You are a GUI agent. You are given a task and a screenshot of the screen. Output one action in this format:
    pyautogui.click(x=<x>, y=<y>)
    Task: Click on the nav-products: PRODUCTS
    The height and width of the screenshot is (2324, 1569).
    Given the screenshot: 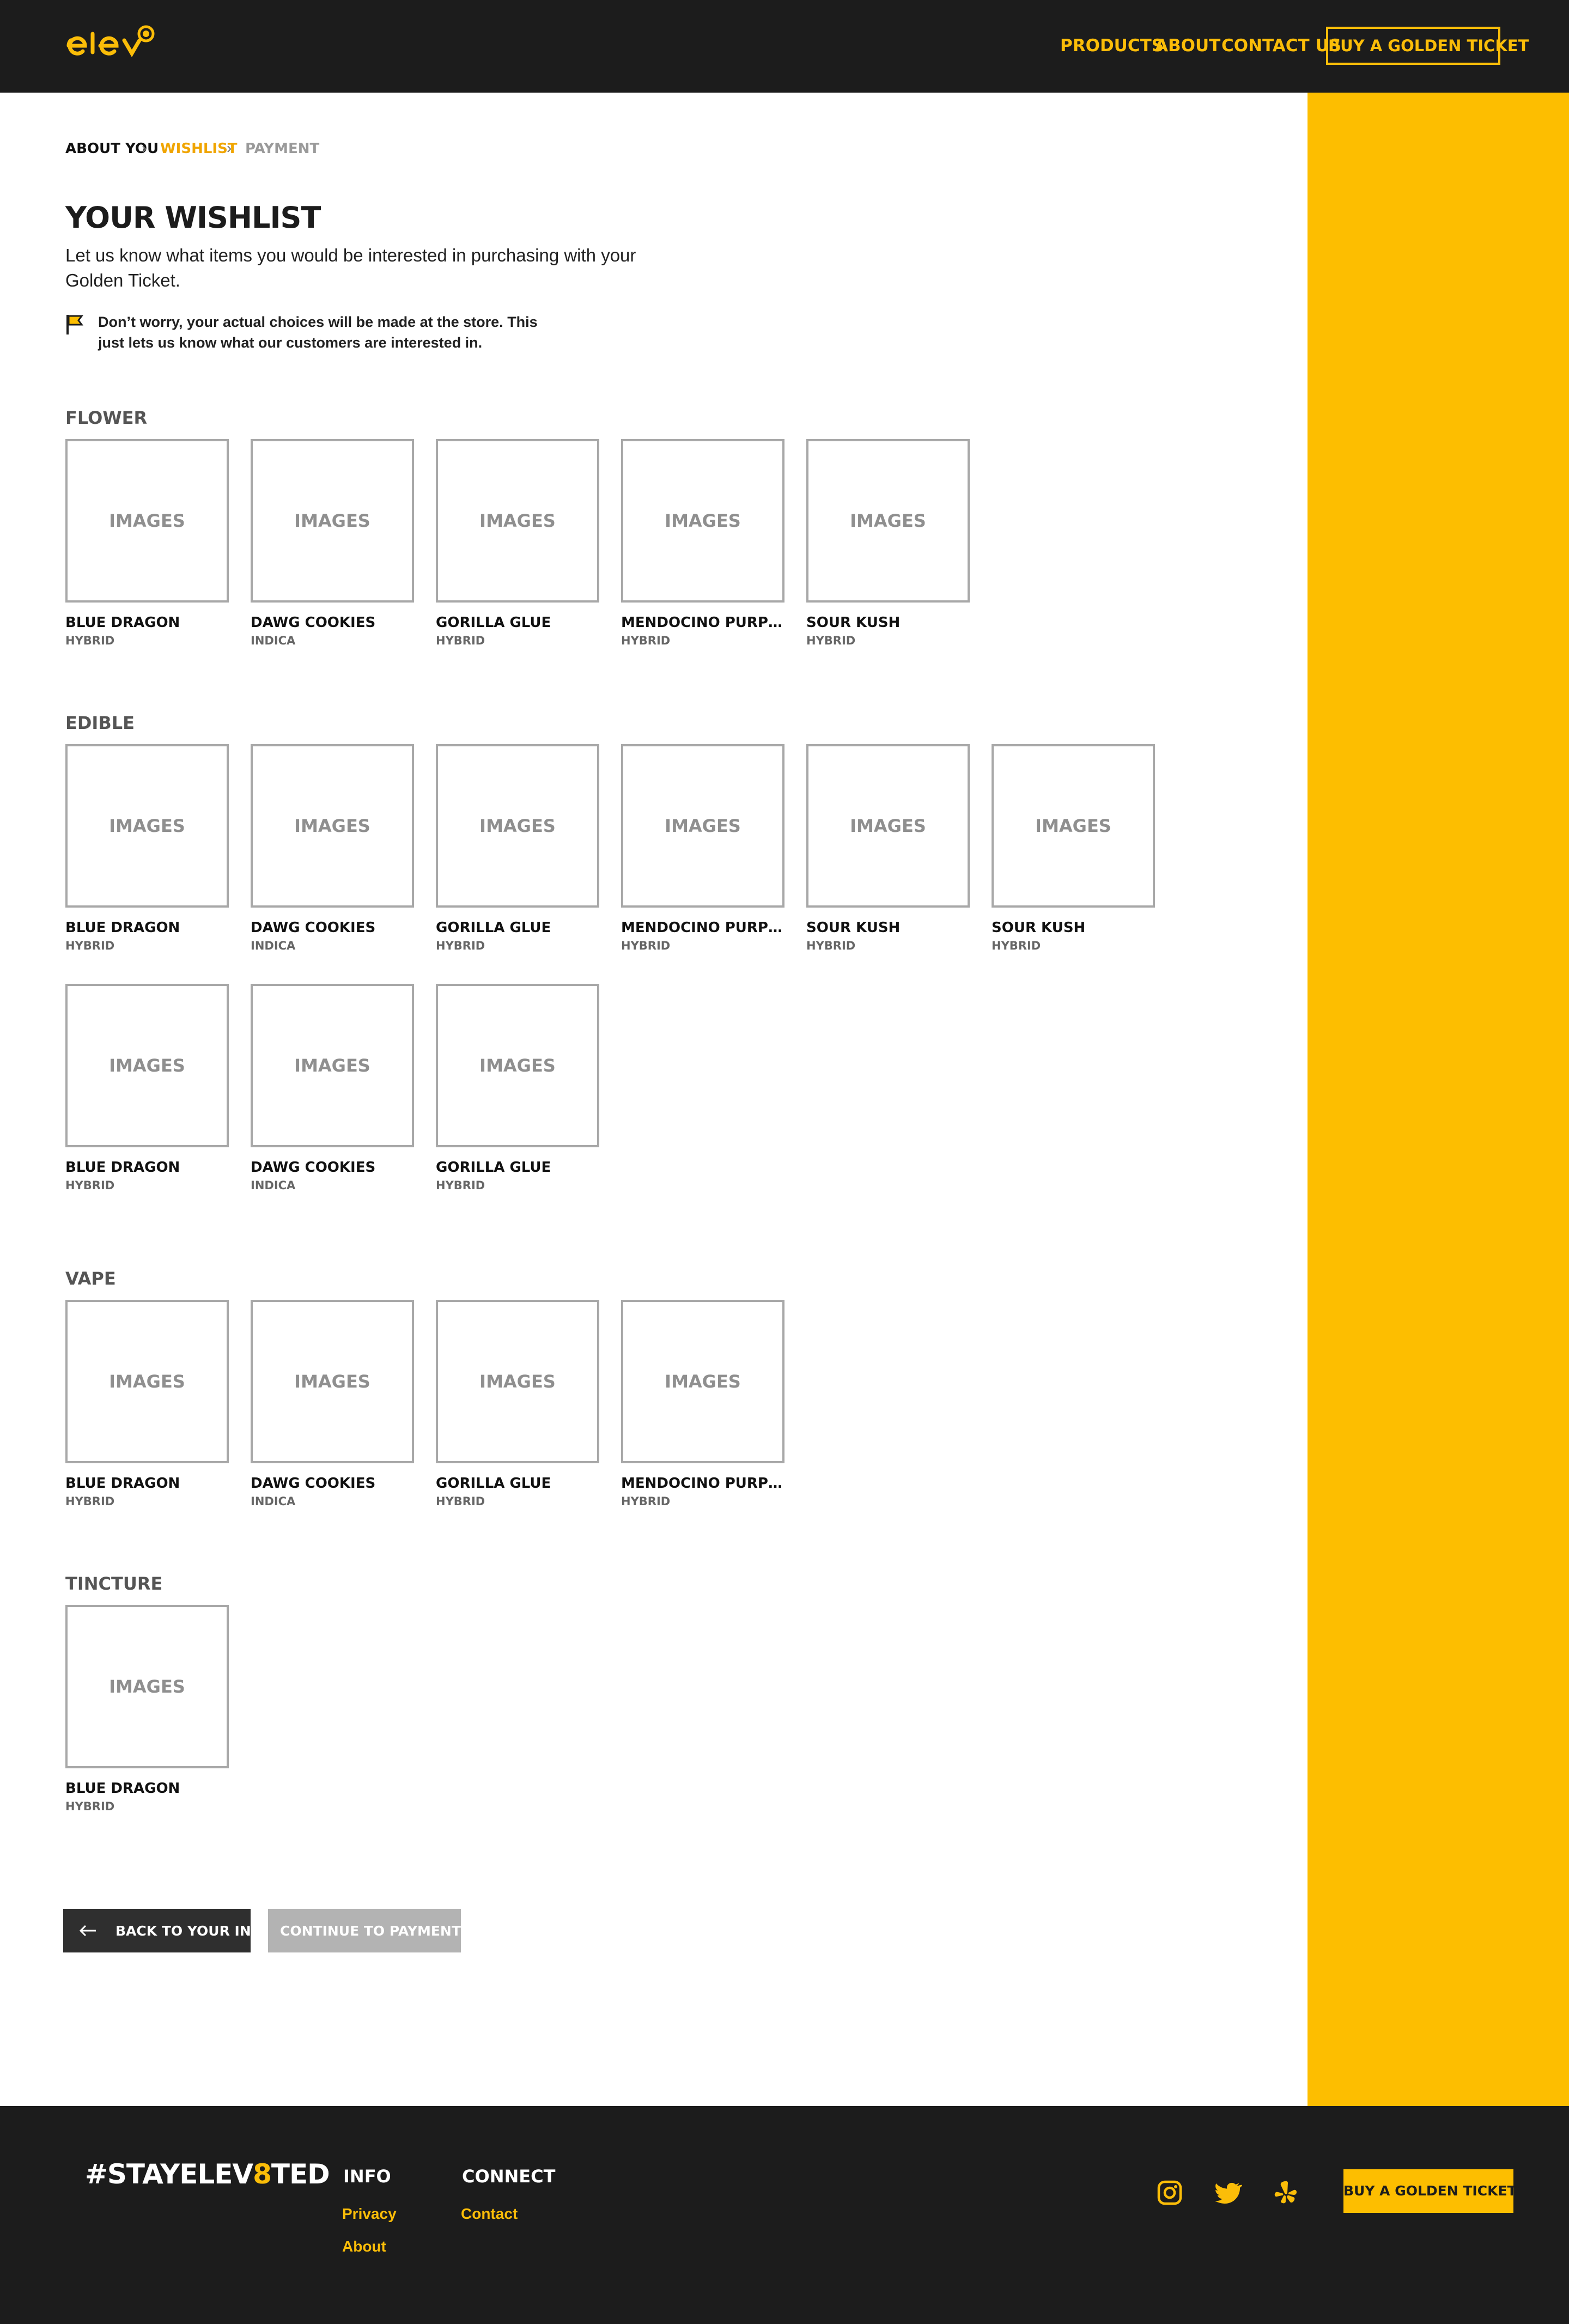 What is the action you would take?
    pyautogui.click(x=1112, y=46)
    